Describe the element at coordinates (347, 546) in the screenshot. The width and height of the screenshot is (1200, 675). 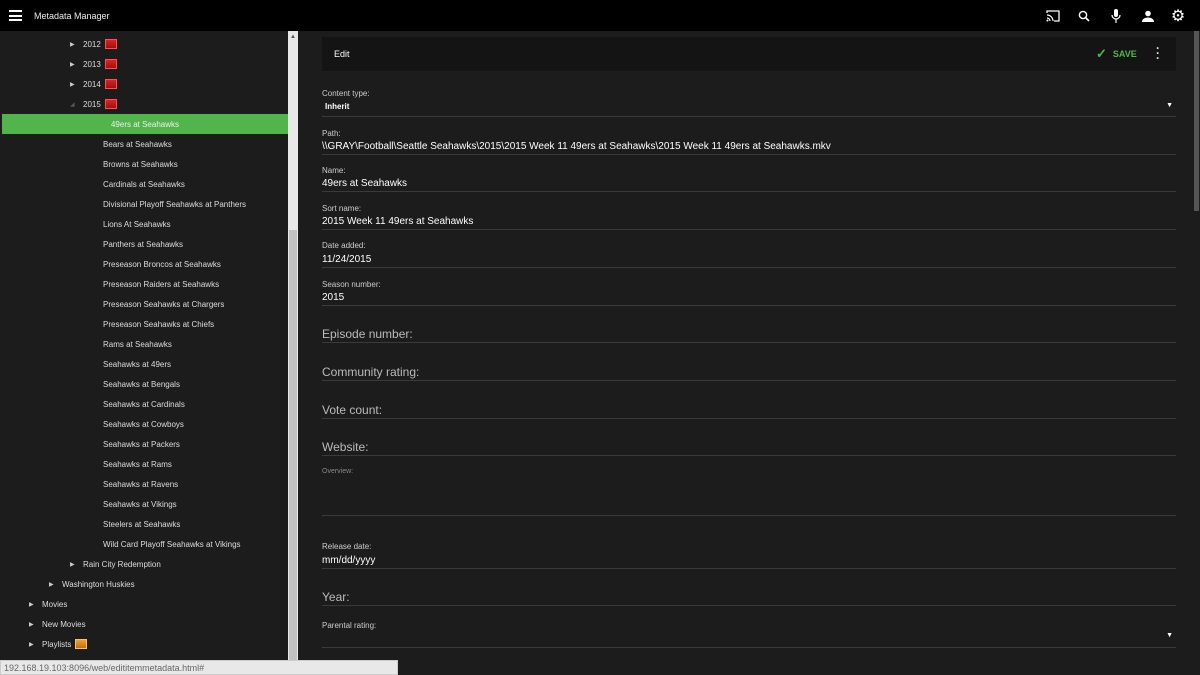
I see `release-date-label: Release date:` at that location.